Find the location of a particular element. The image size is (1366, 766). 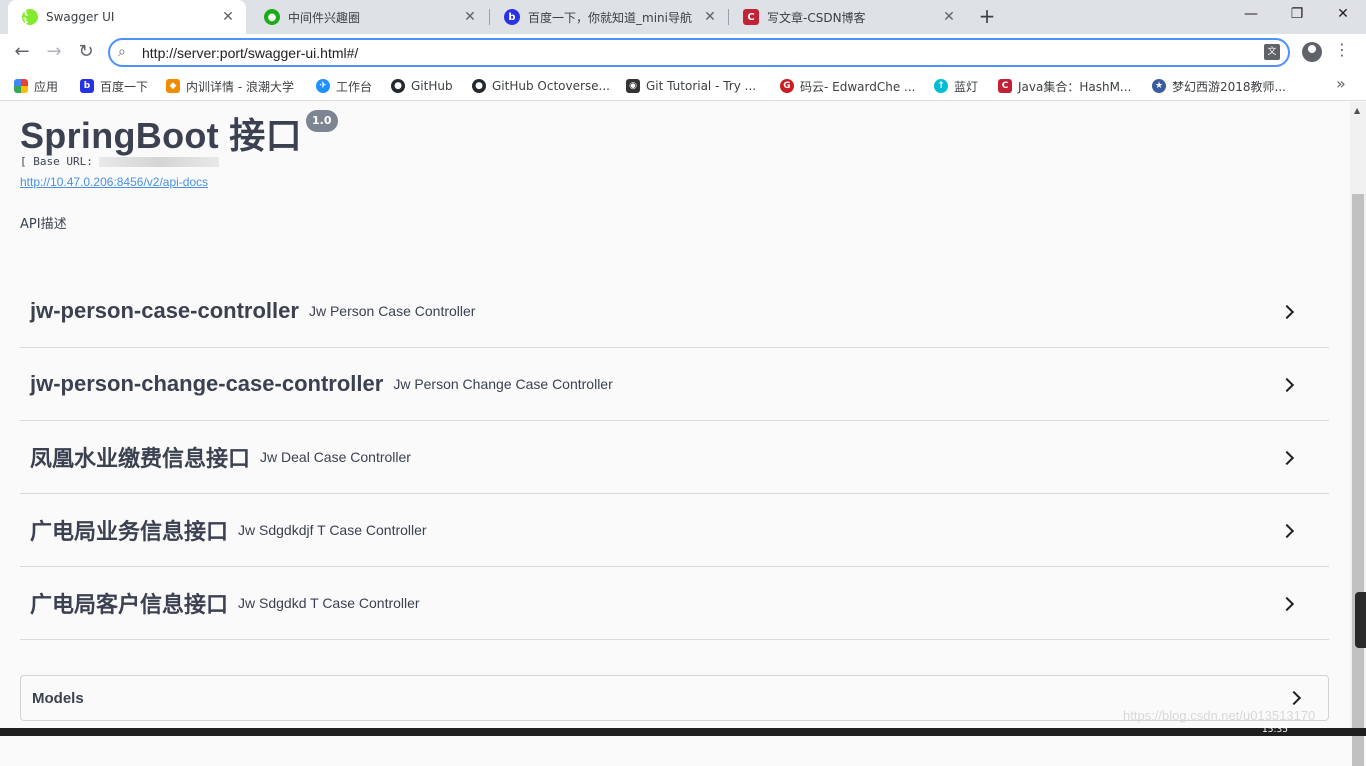

address-bar: ⌕ 文 is located at coordinates (699, 52).